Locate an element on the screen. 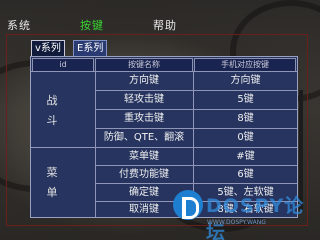 Image resolution: width=320 pixels, height=240 pixels. header-key-name: 按键名称 is located at coordinates (144, 65).